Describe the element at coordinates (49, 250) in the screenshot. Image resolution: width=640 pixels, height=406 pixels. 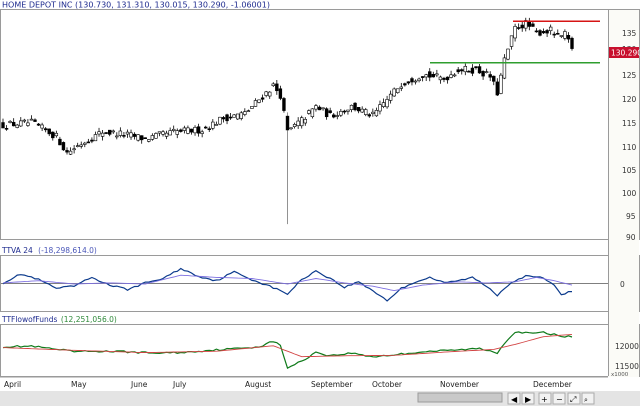
I see `ttva-panel-title: TTVA 24 (-18,298,614.0)` at that location.